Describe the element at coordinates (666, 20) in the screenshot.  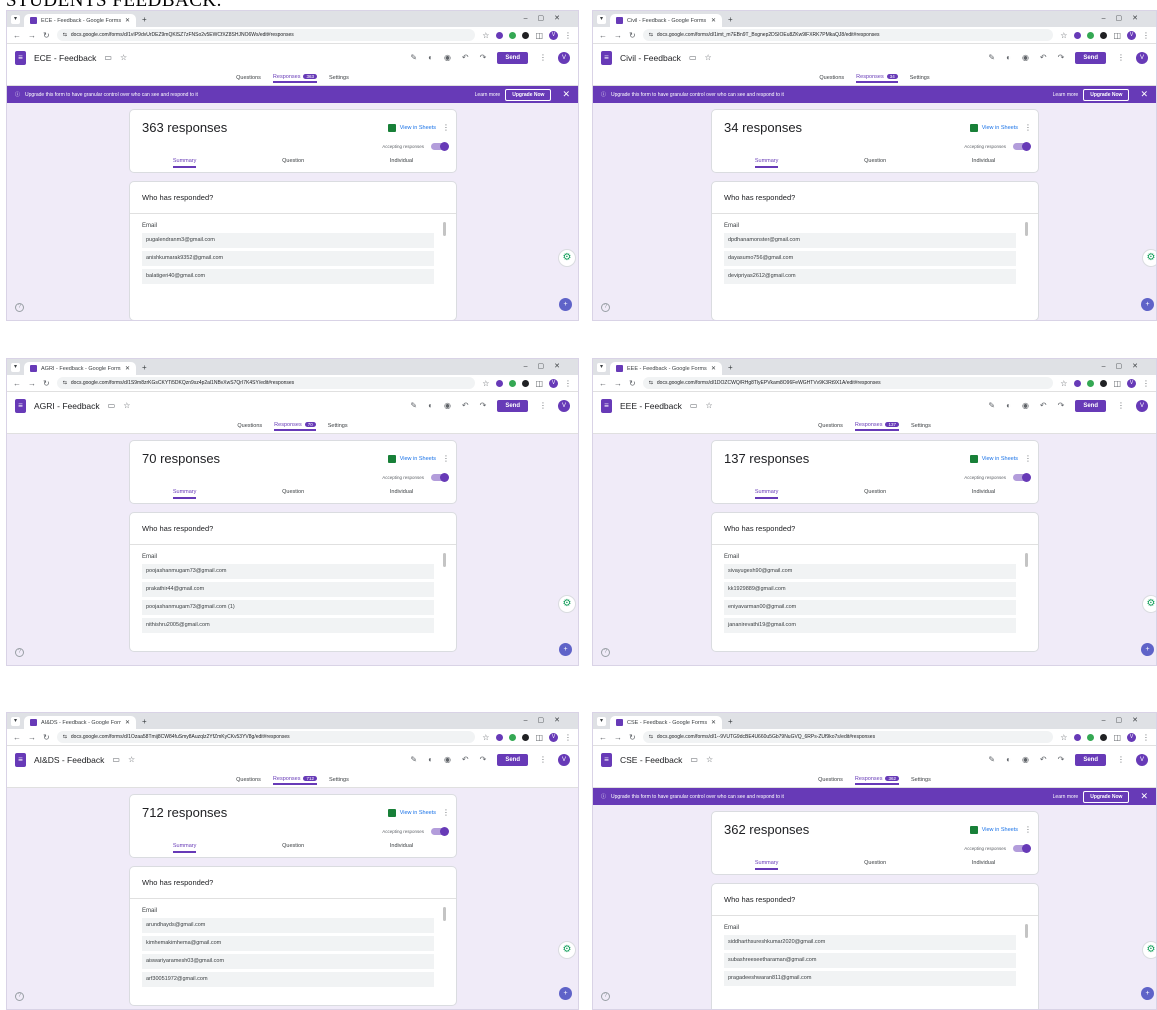
I see `browser-tab: Civil - Feedback - Google Forms ✕` at that location.